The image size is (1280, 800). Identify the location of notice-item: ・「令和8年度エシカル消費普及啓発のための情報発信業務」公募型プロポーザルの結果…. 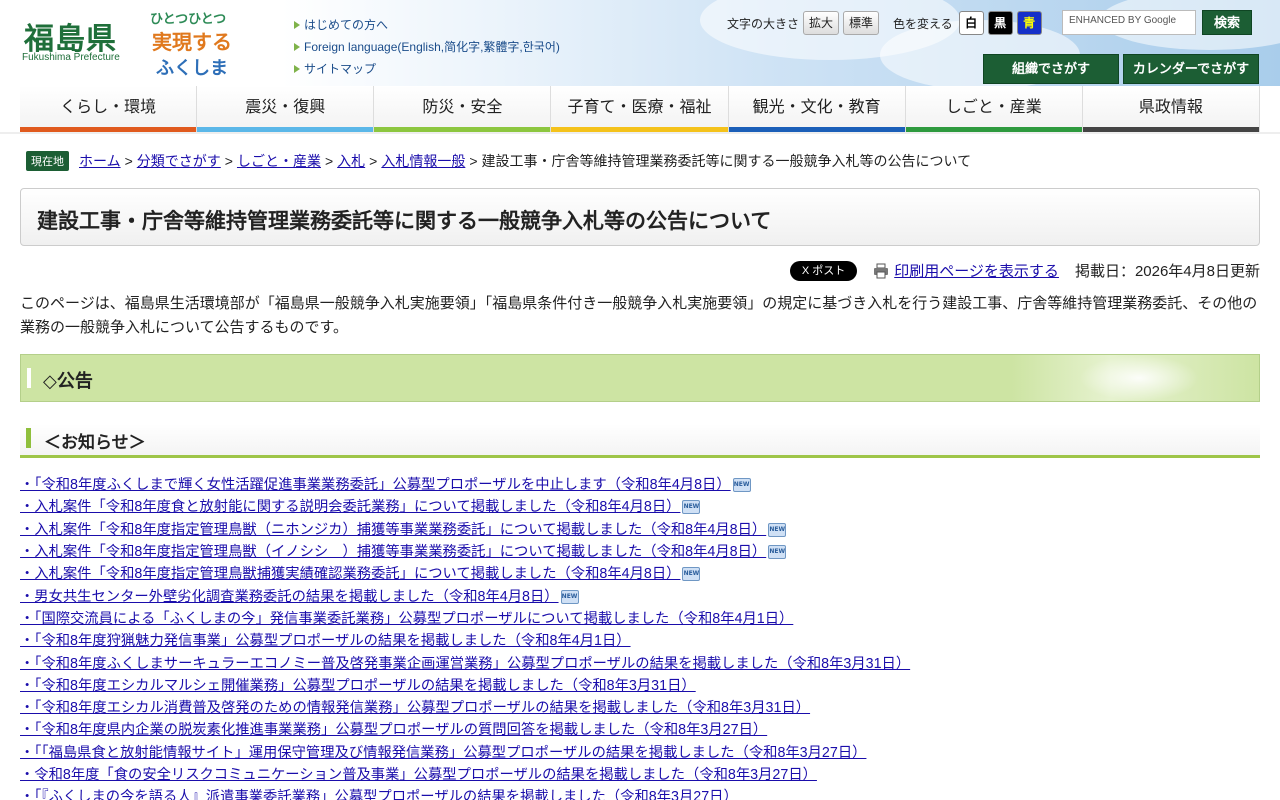
(640, 708).